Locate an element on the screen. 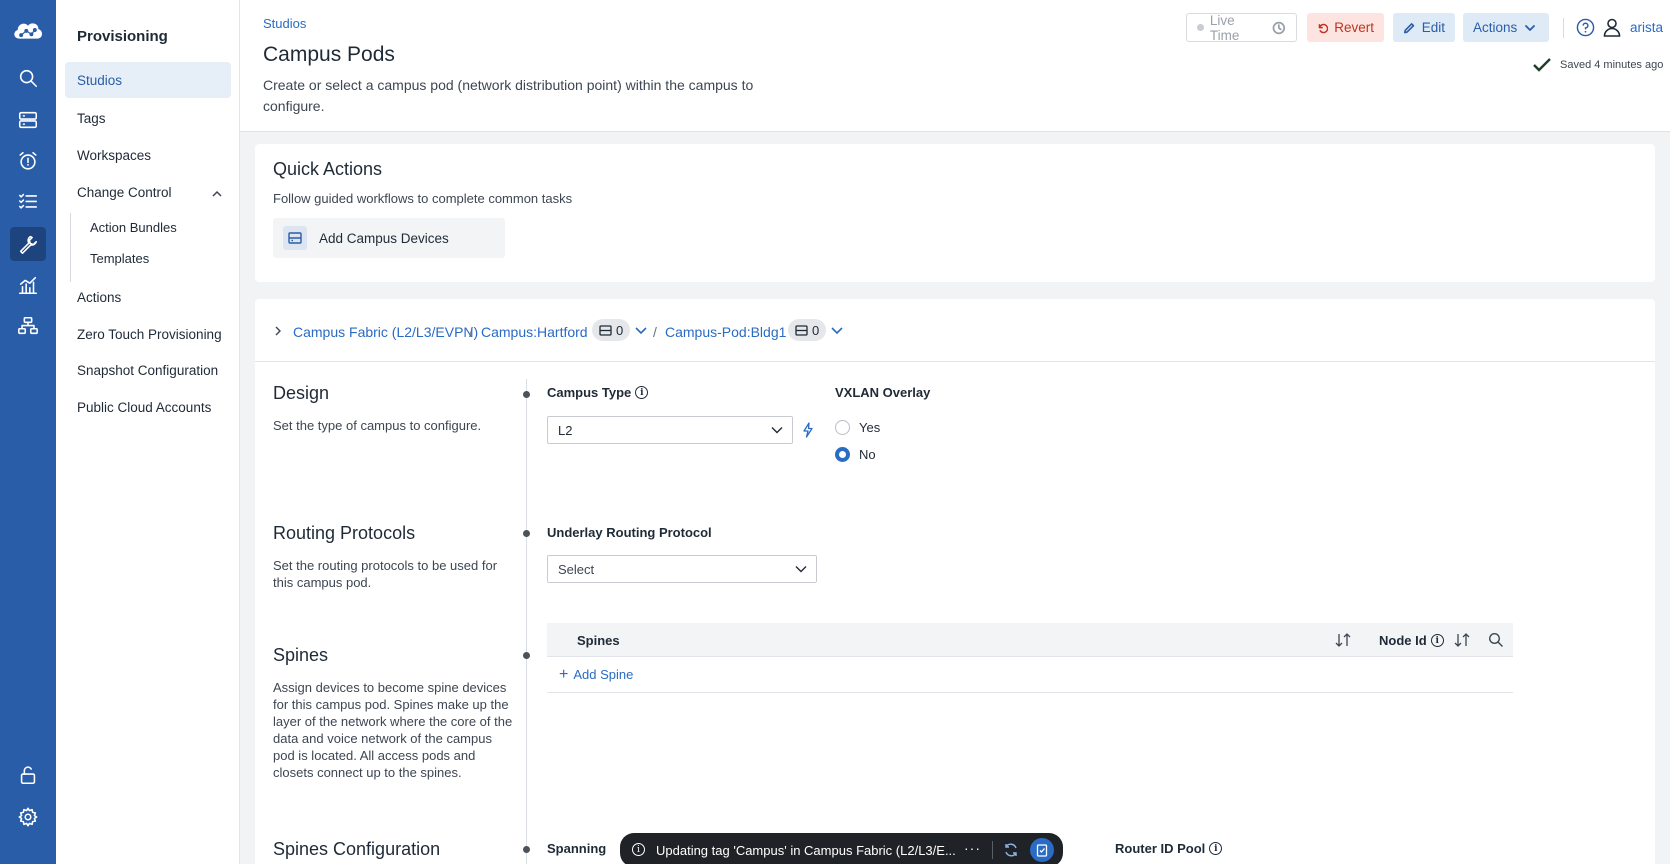 The width and height of the screenshot is (1670, 864). saved-status-text: Saved 4 minutes ago is located at coordinates (1612, 65).